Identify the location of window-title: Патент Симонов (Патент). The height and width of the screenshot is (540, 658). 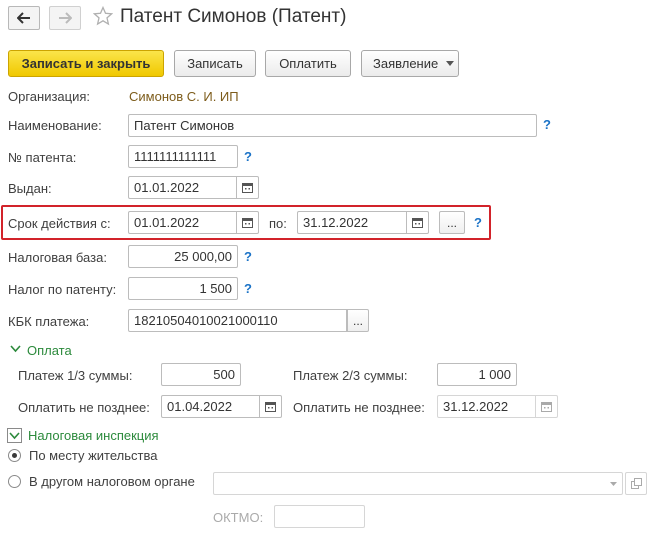
(233, 16).